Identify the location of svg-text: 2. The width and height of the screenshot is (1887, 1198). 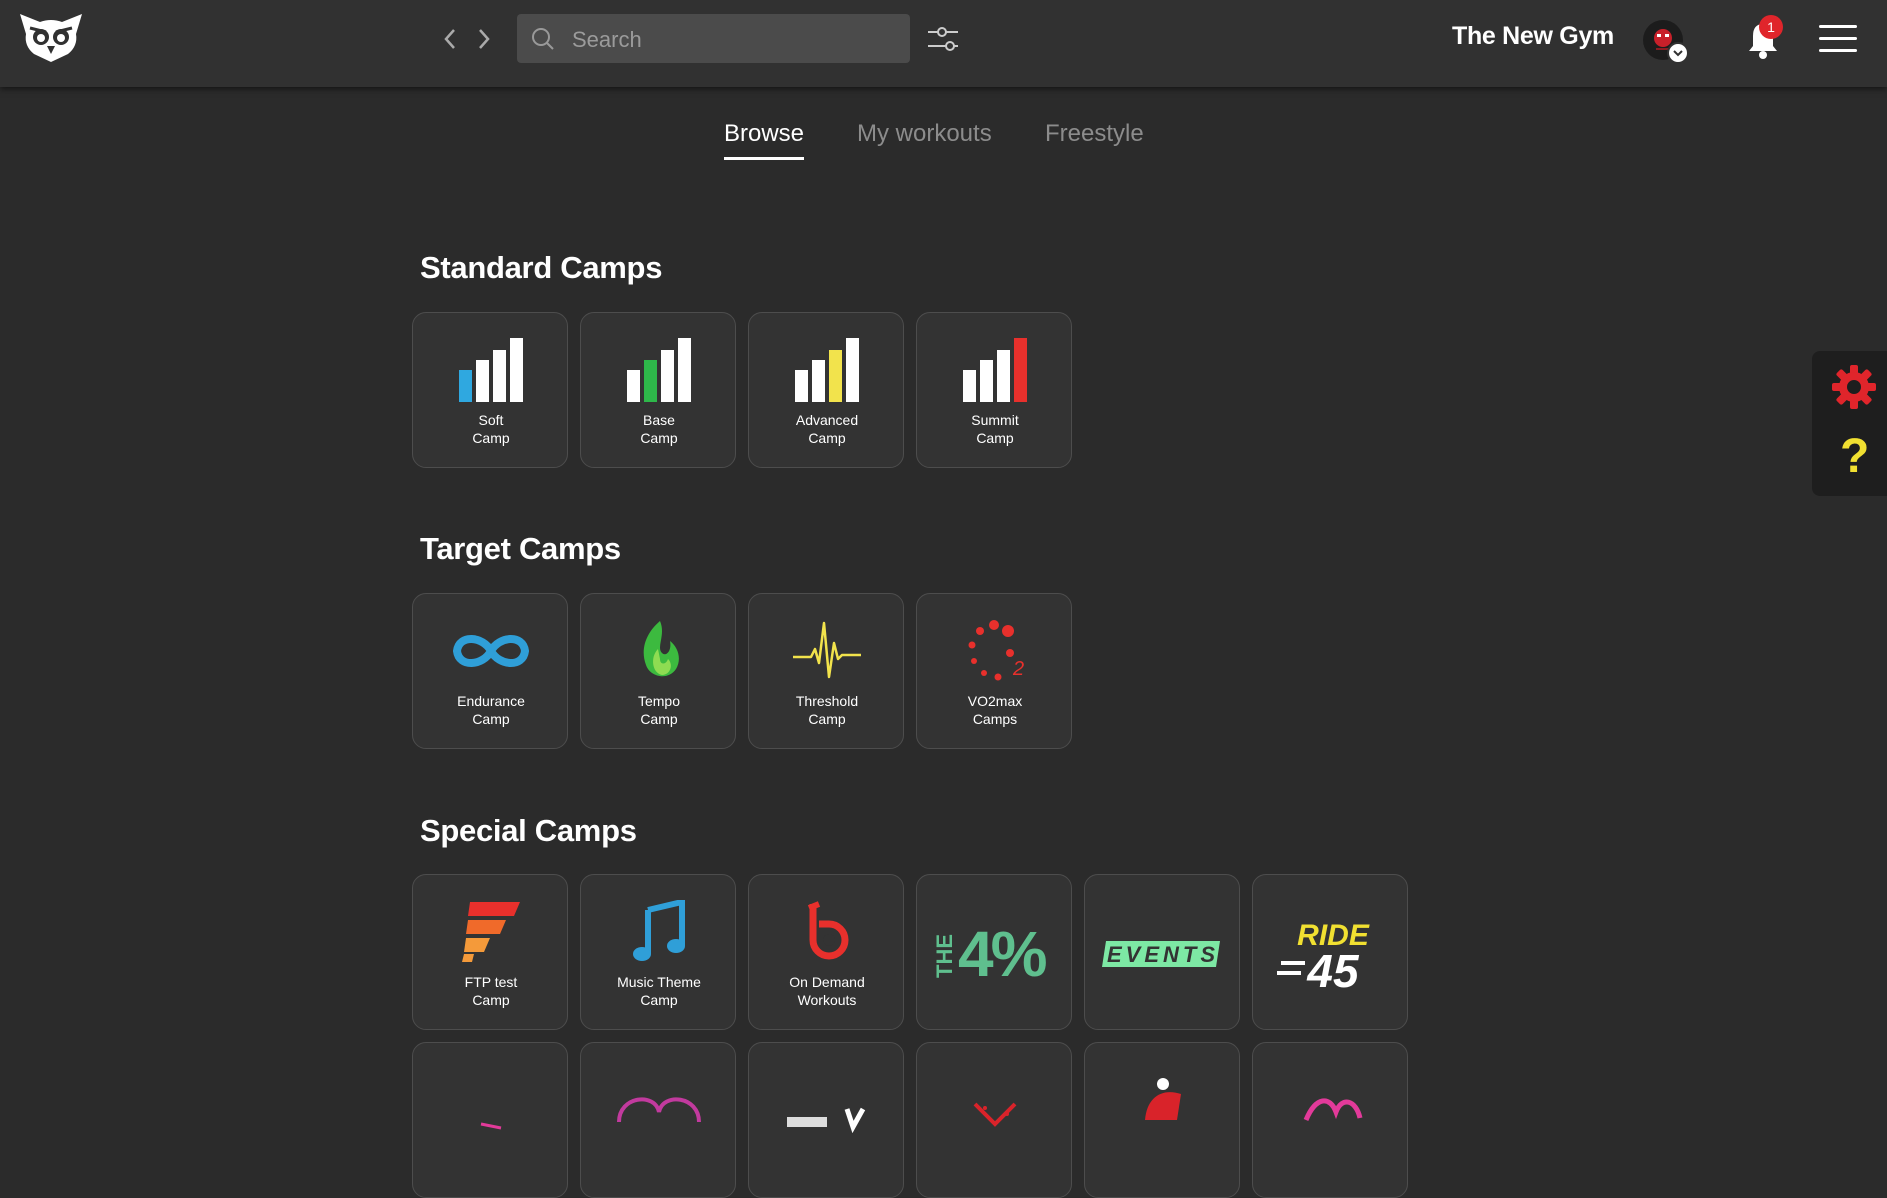
(1018, 669).